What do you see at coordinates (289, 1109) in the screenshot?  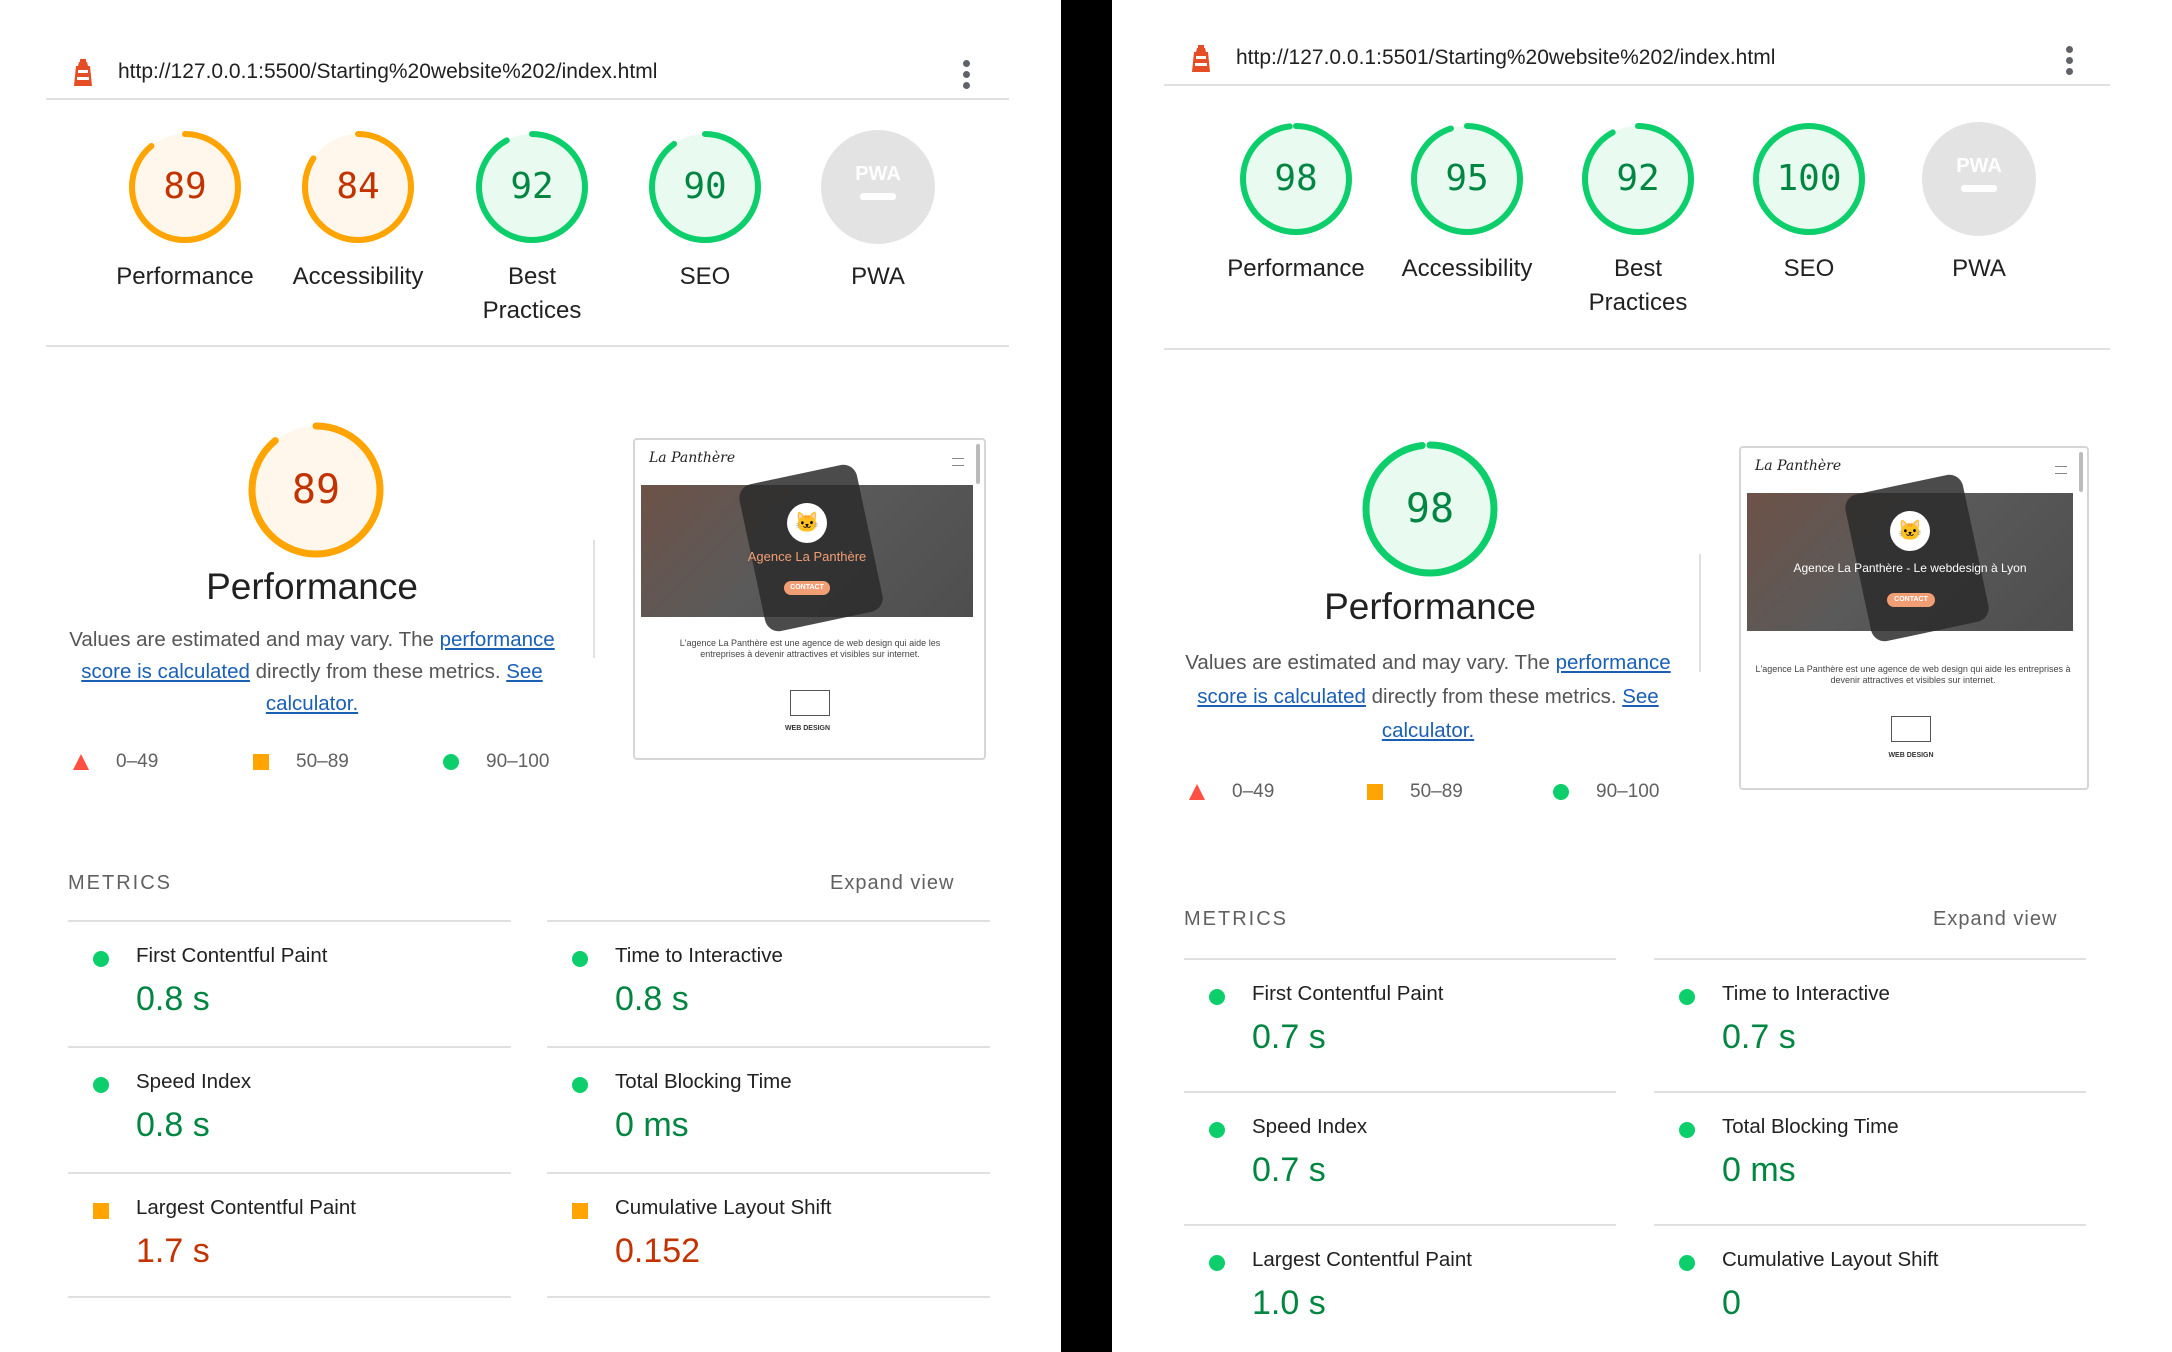 I see `metric-speed-index: Speed Index 0.8 s` at bounding box center [289, 1109].